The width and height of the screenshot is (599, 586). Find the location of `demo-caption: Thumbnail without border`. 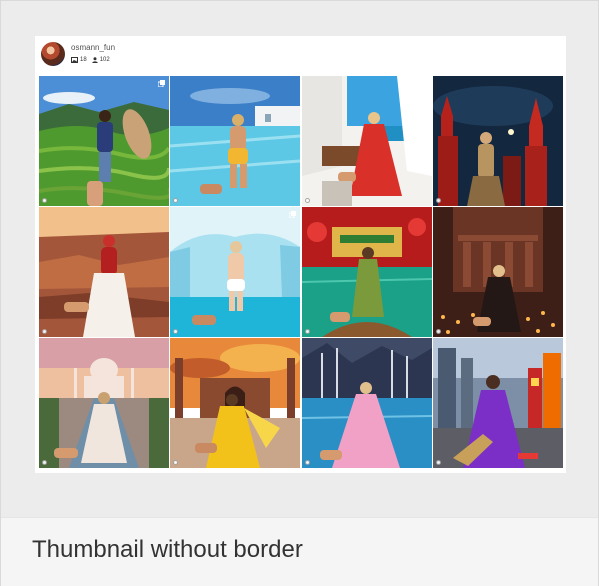

demo-caption: Thumbnail without border is located at coordinates (167, 549).